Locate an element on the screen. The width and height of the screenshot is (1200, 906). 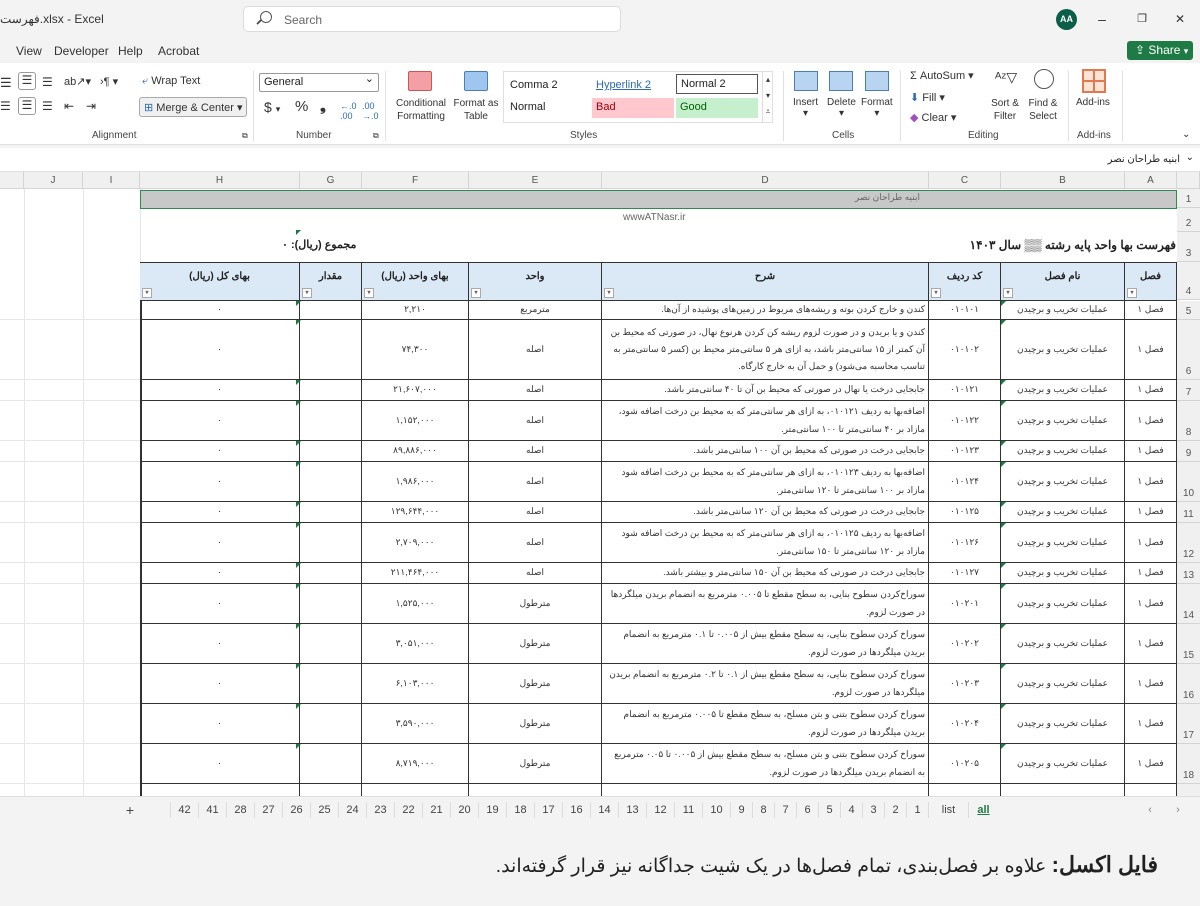
align-right-icon: ☰ is located at coordinates (47, 106).